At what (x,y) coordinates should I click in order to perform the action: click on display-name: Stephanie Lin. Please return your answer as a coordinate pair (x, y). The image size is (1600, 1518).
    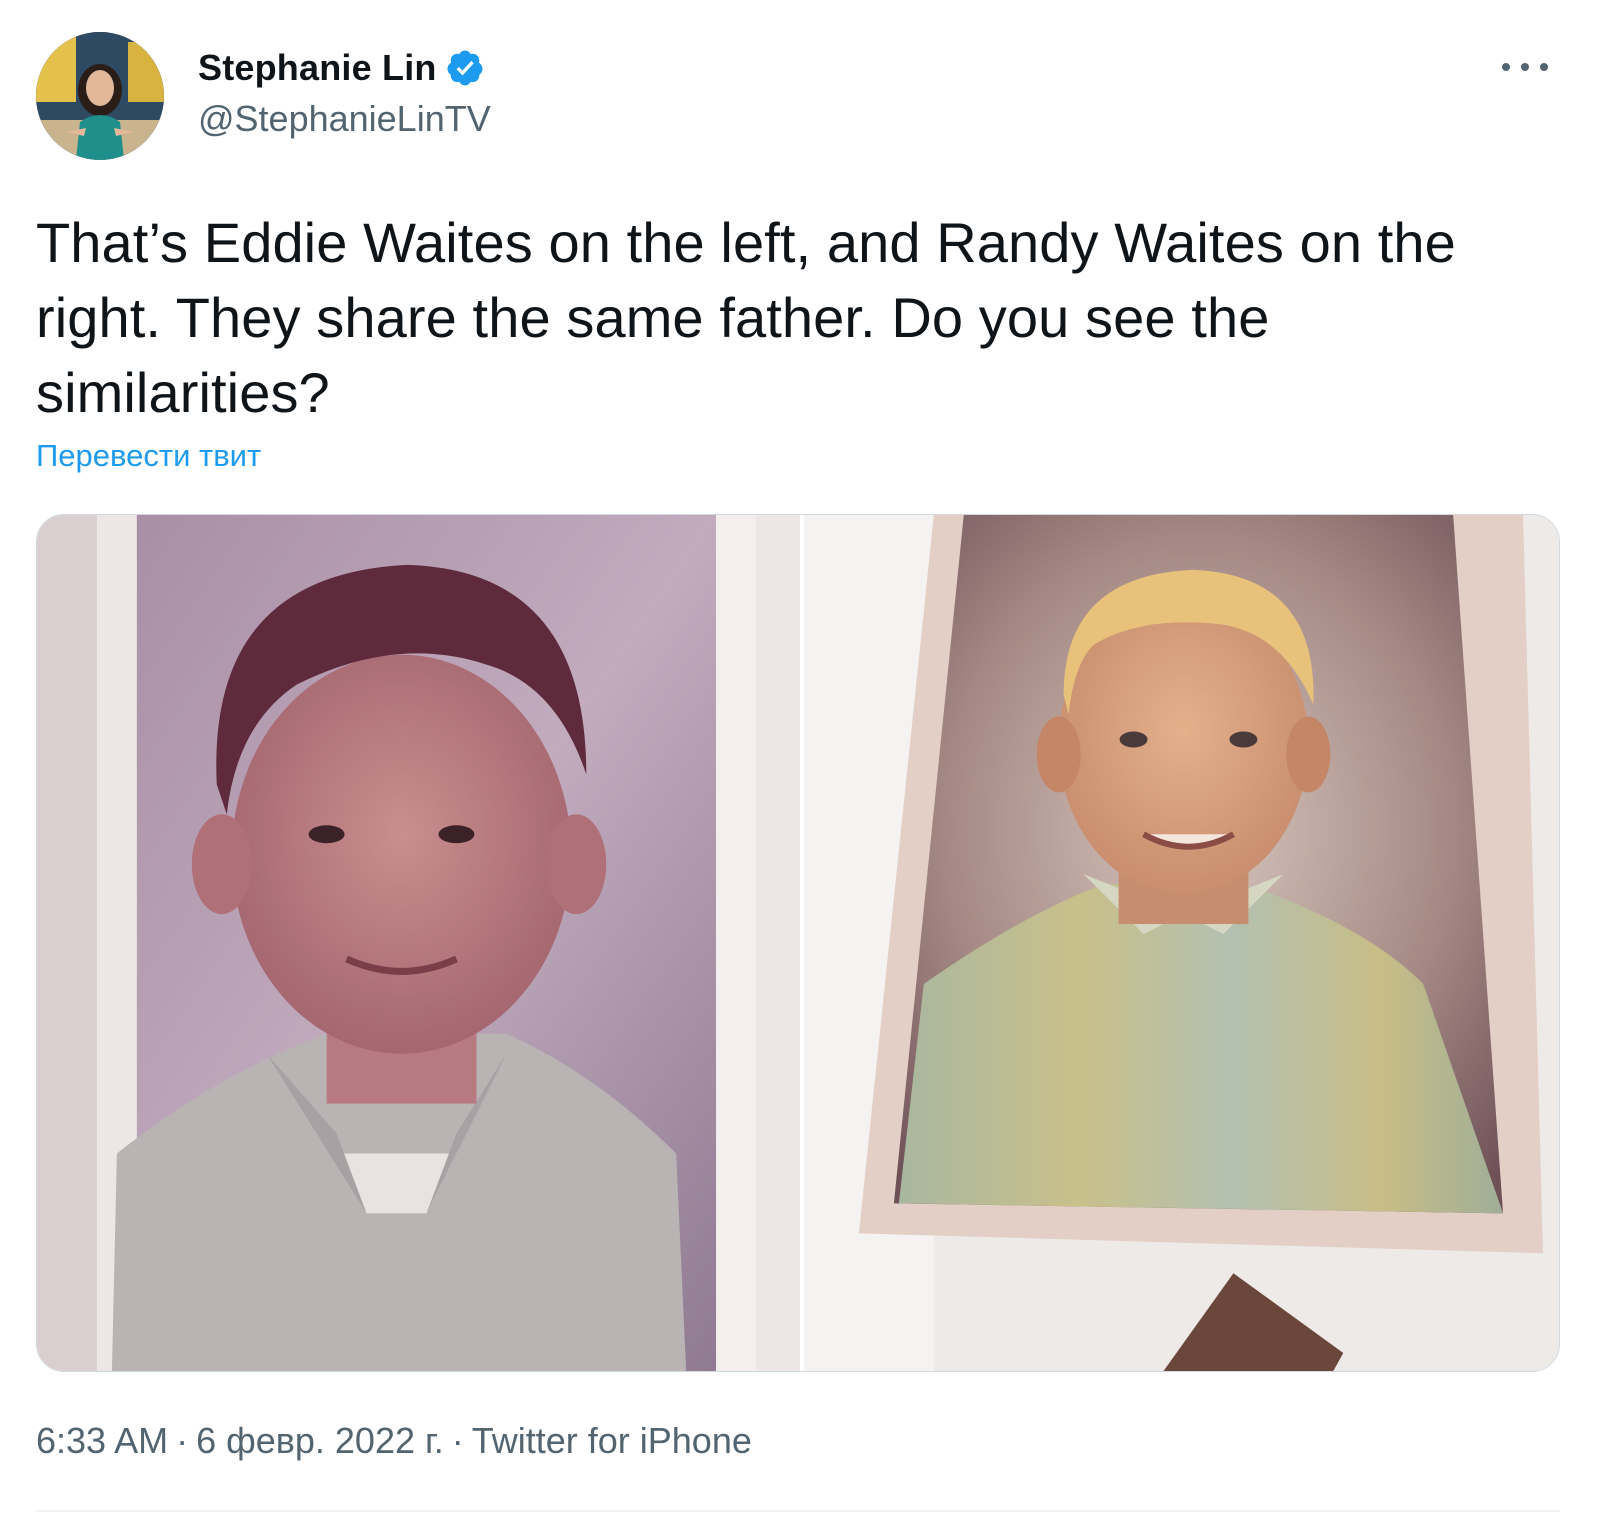
    Looking at the image, I should click on (317, 68).